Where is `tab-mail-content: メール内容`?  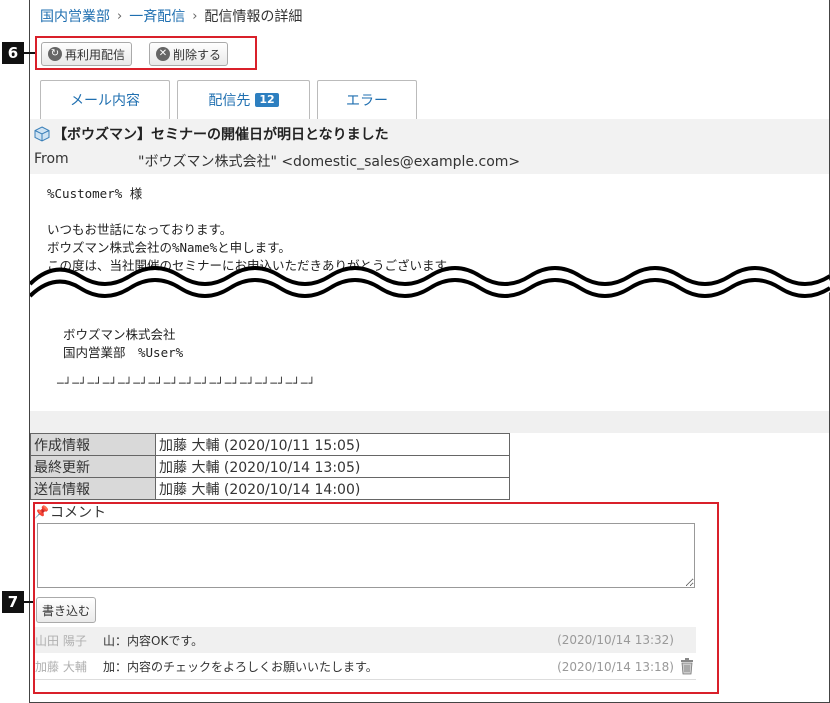
tab-mail-content: メール内容 is located at coordinates (105, 99).